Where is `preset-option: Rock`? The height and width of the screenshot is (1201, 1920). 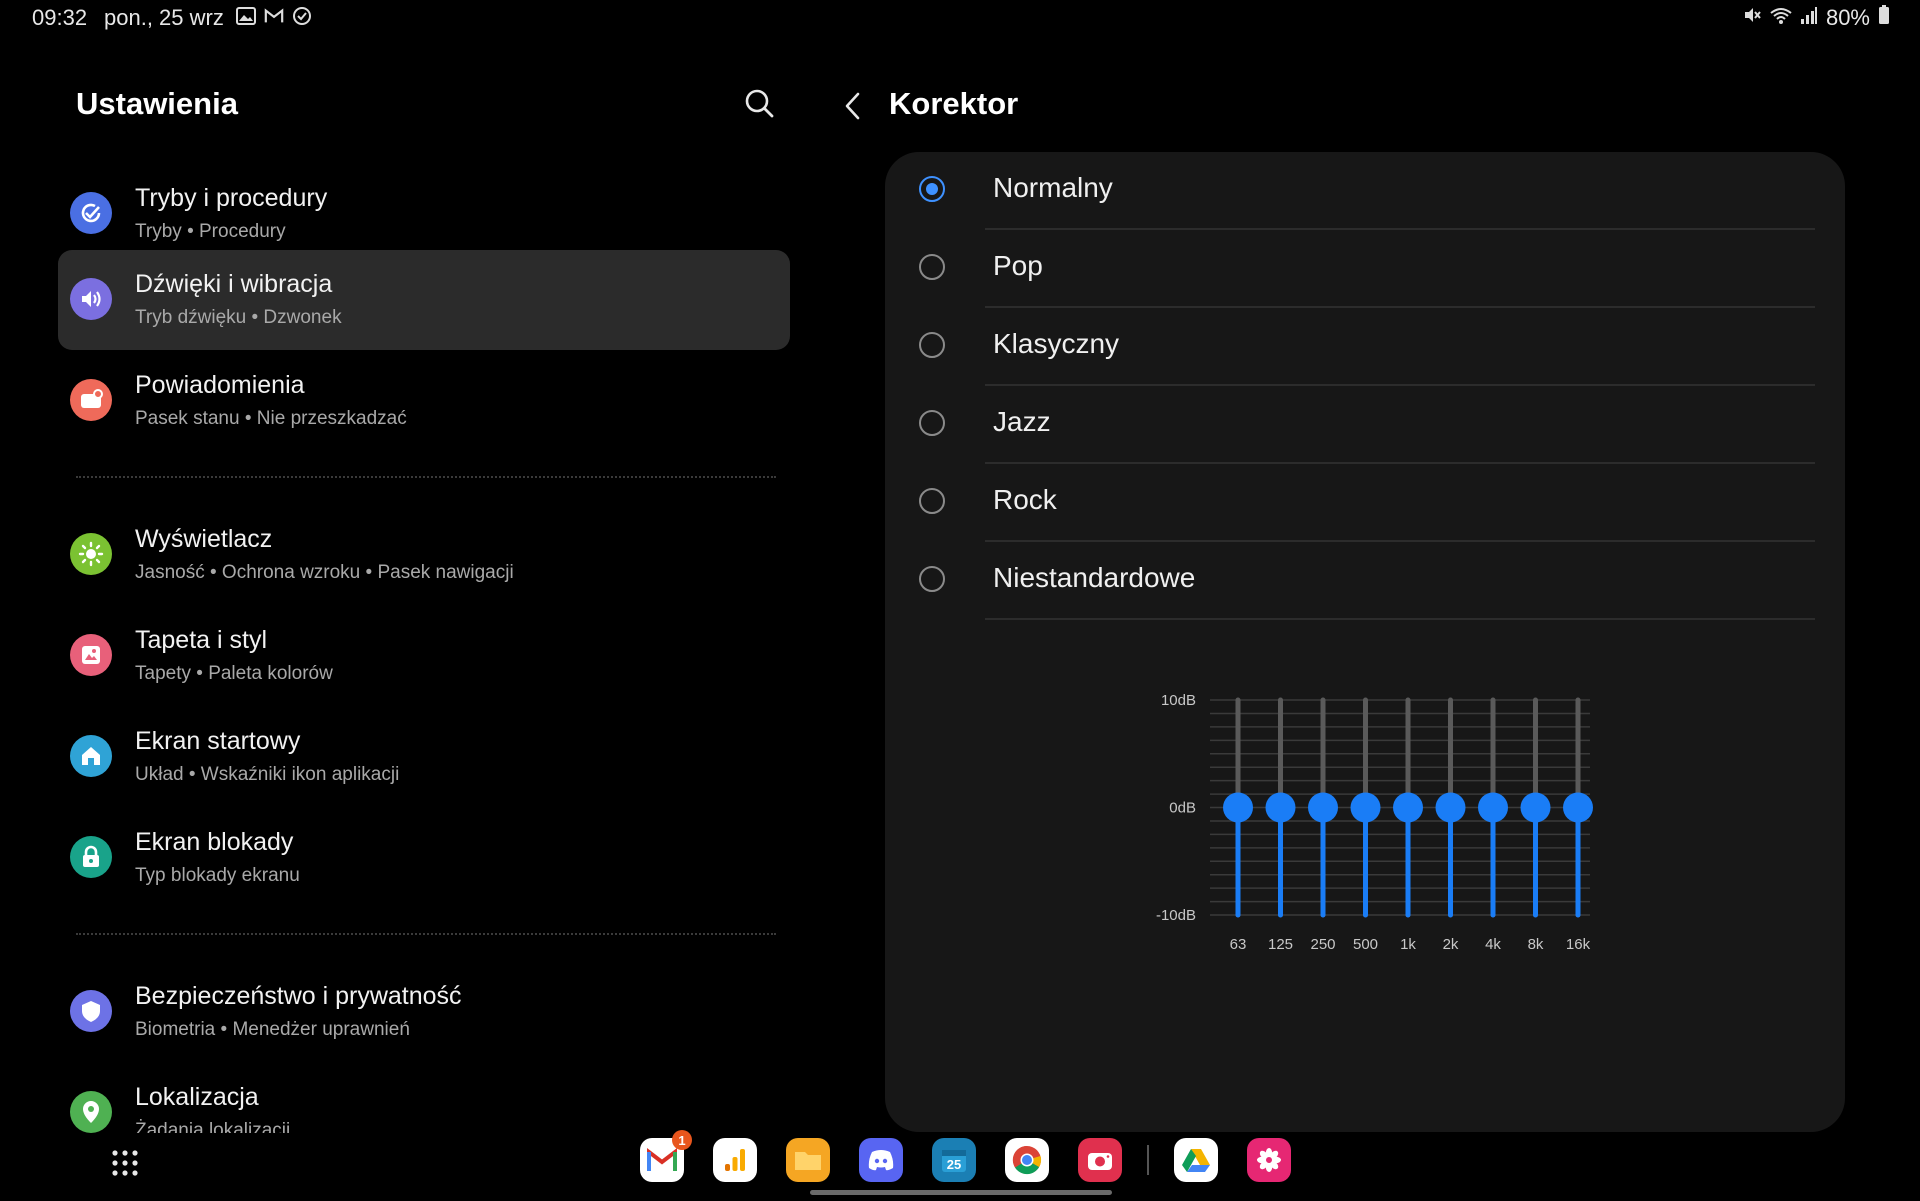 preset-option: Rock is located at coordinates (1365, 503).